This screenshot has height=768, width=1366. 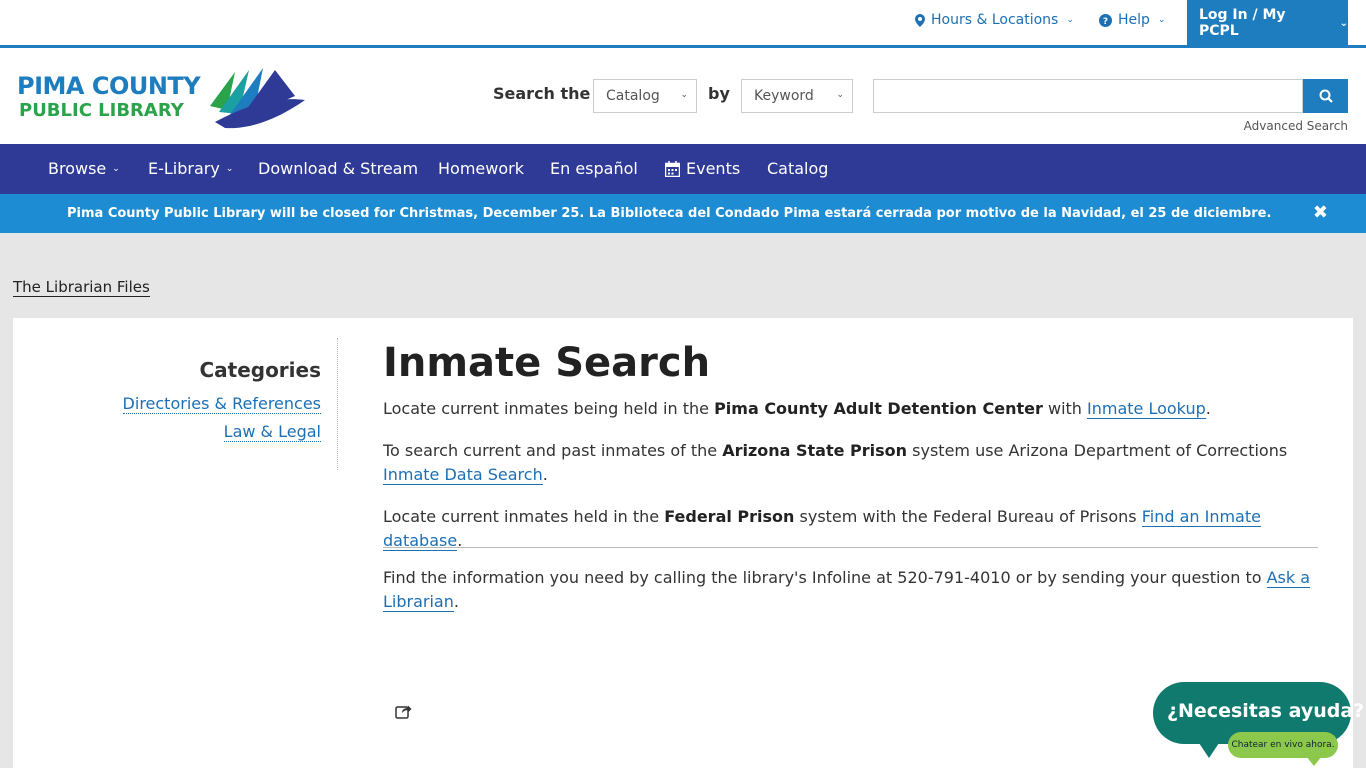 I want to click on search-button, so click(x=1325, y=96).